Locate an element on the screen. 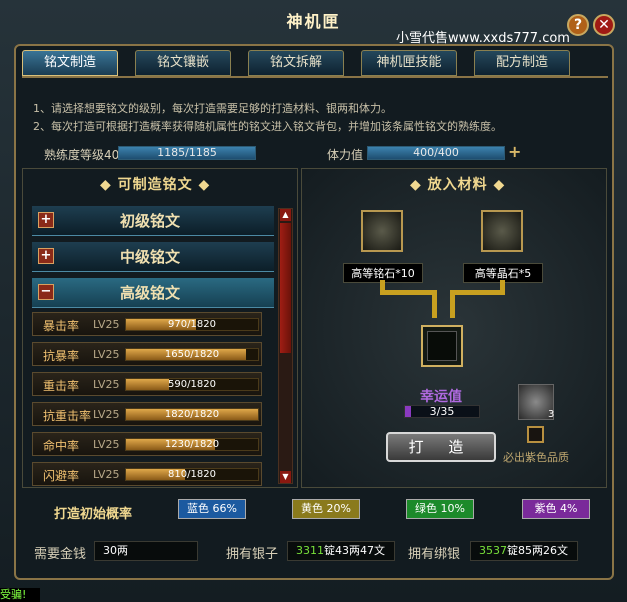  proficiency-value: 1185/1185 is located at coordinates (187, 152).